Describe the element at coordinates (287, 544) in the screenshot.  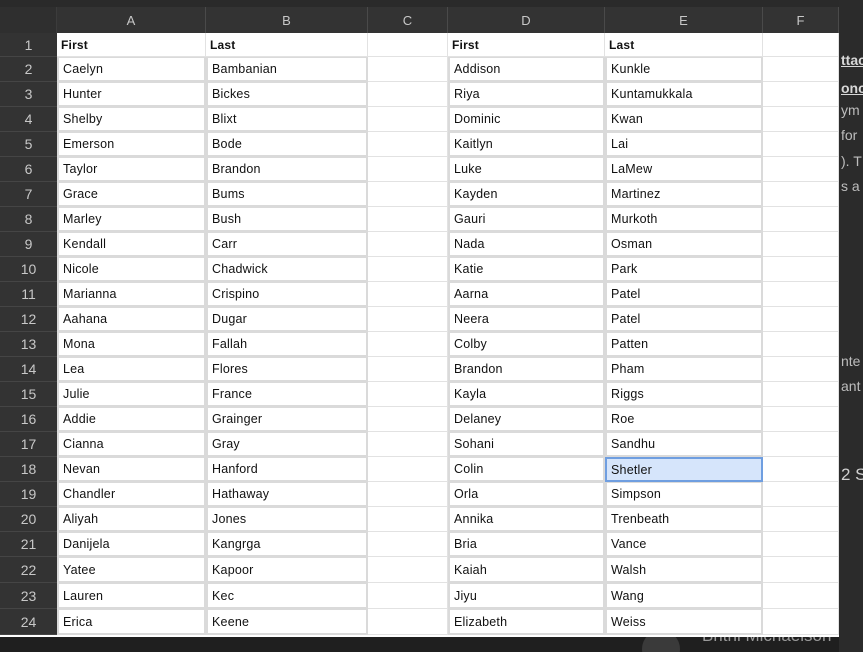
I see `cell-b21: Kangrga` at that location.